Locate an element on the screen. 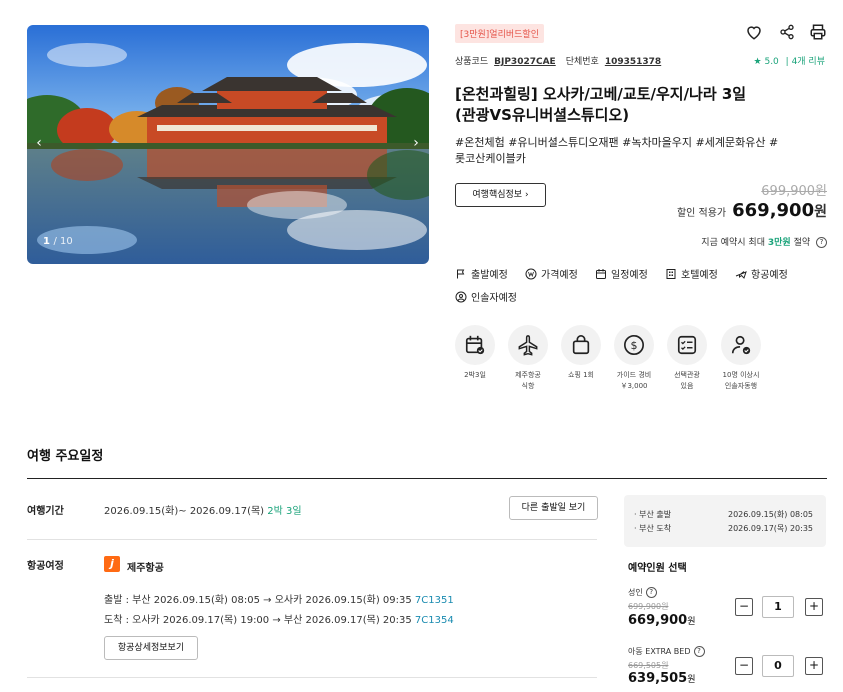 The image size is (843, 692). child-price: 639,505원 is located at coordinates (662, 678).